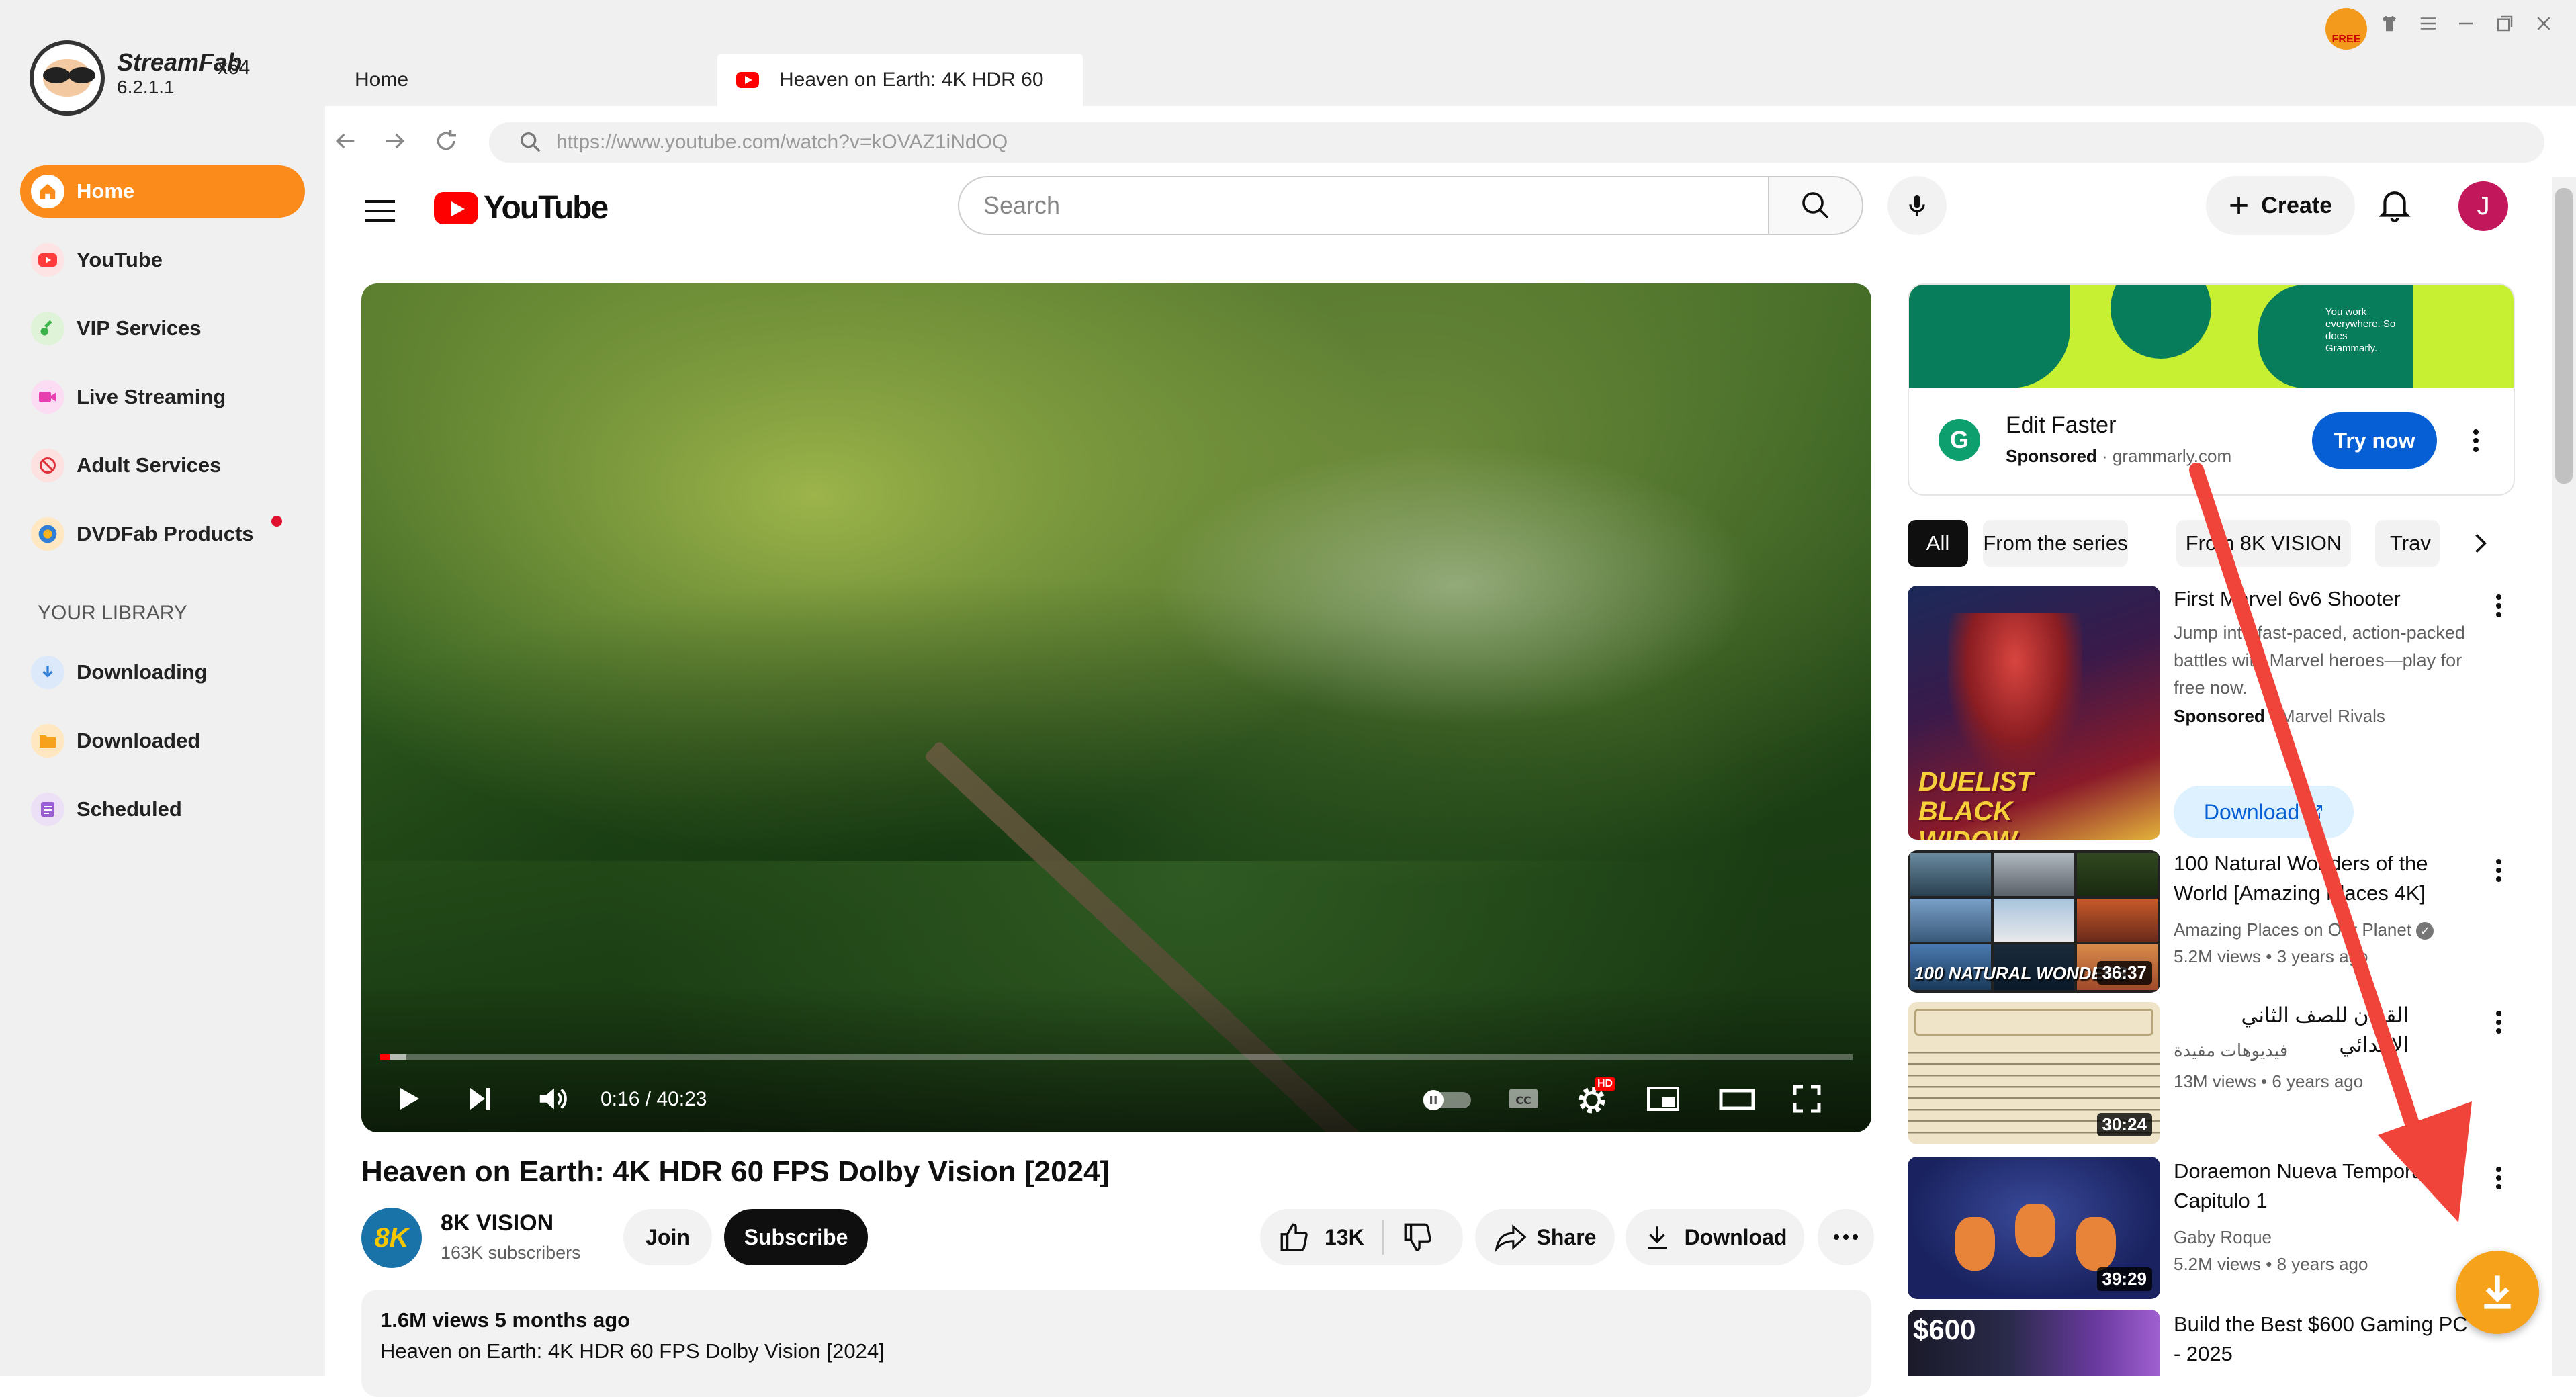 This screenshot has width=2576, height=1397. I want to click on nav-dvdfab-products: DVDFab Products, so click(162, 534).